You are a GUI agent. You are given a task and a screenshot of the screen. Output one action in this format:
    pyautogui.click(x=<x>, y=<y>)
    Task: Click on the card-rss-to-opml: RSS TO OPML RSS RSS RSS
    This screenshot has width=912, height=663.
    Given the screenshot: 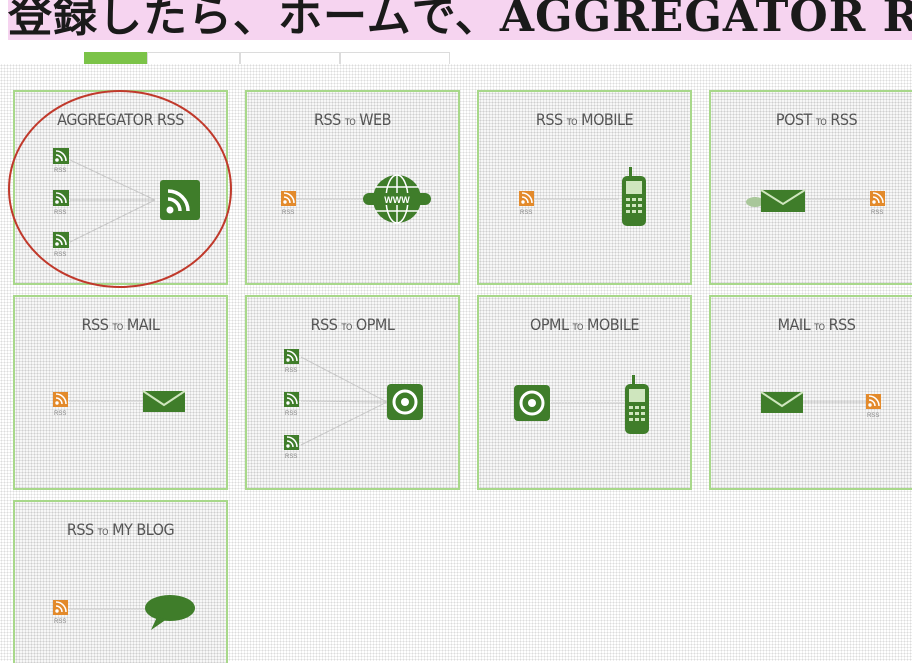 What is the action you would take?
    pyautogui.click(x=352, y=392)
    